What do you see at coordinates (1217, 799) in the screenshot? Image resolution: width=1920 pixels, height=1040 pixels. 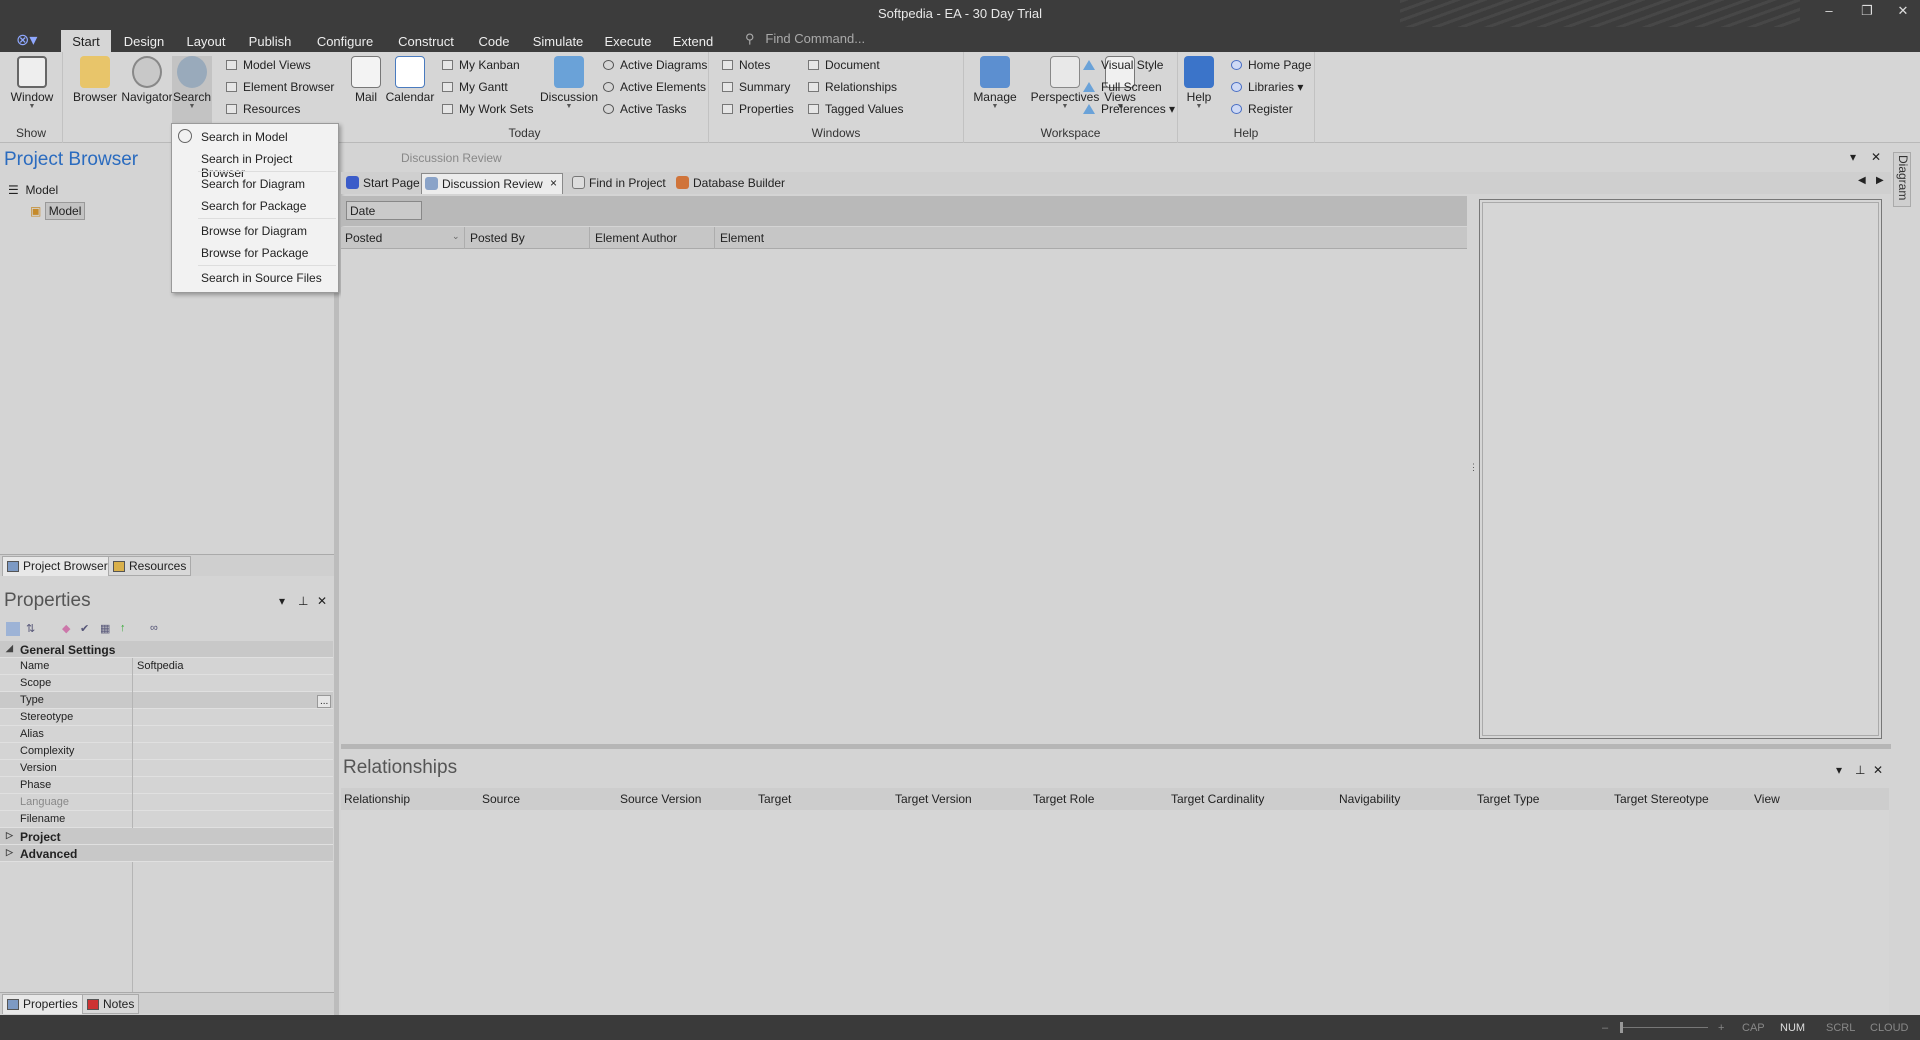 I see `column-target-cardinality: Target Cardinality` at bounding box center [1217, 799].